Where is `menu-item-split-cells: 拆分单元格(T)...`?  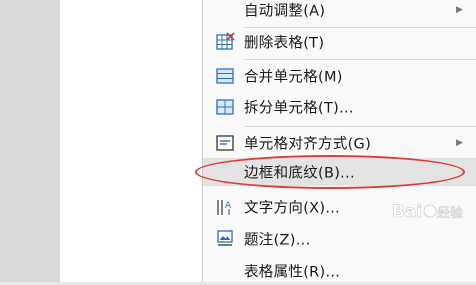
menu-item-split-cells: 拆分单元格(T)... is located at coordinates (339, 107).